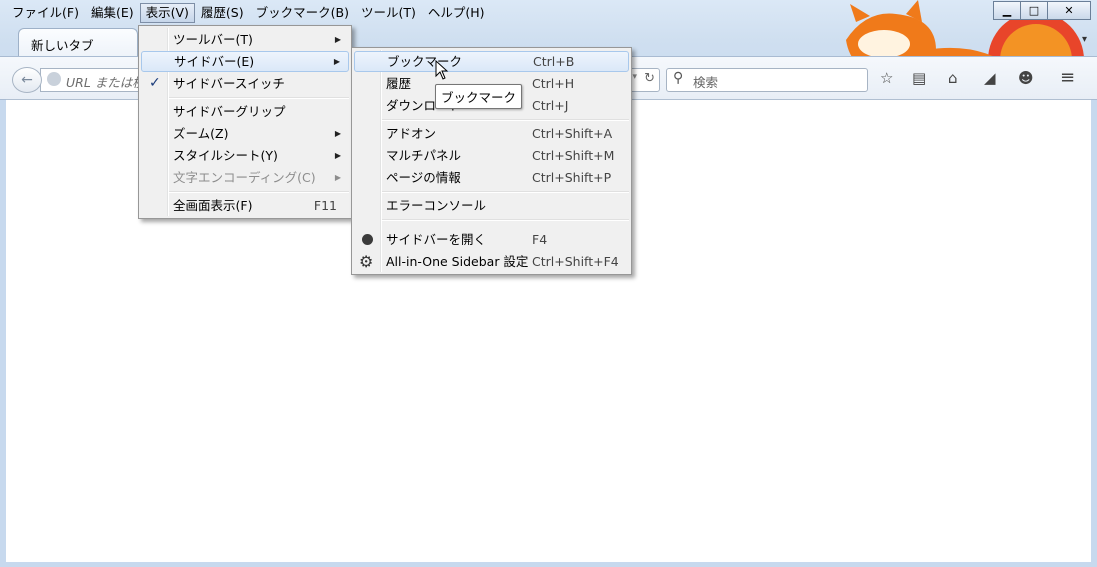  Describe the element at coordinates (491, 61) in the screenshot. I see `sidebar-item-bookmarks: ブックマーク Ctrl+B` at that location.